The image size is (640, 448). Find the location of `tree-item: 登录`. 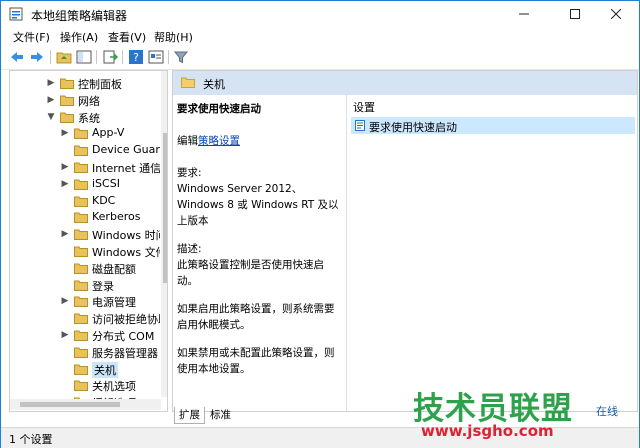

tree-item: 登录 is located at coordinates (85, 285).